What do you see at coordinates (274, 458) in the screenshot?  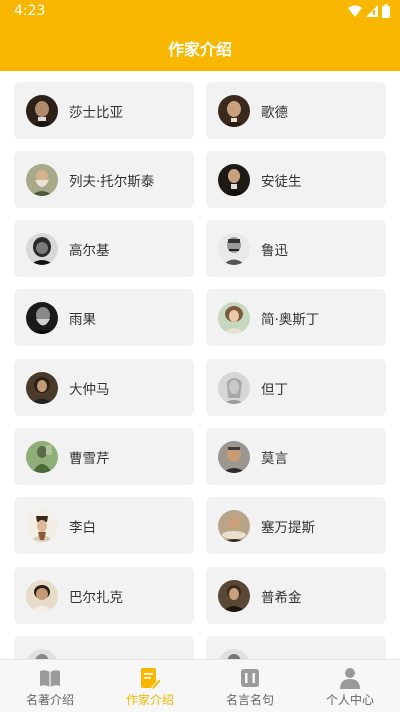 I see `author-name: 莫言` at bounding box center [274, 458].